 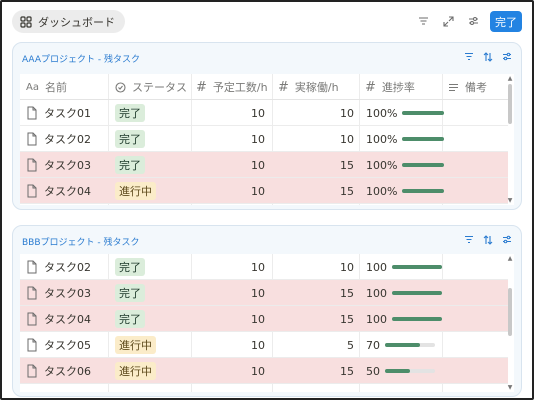 I want to click on expand-icon, so click(x=448, y=21).